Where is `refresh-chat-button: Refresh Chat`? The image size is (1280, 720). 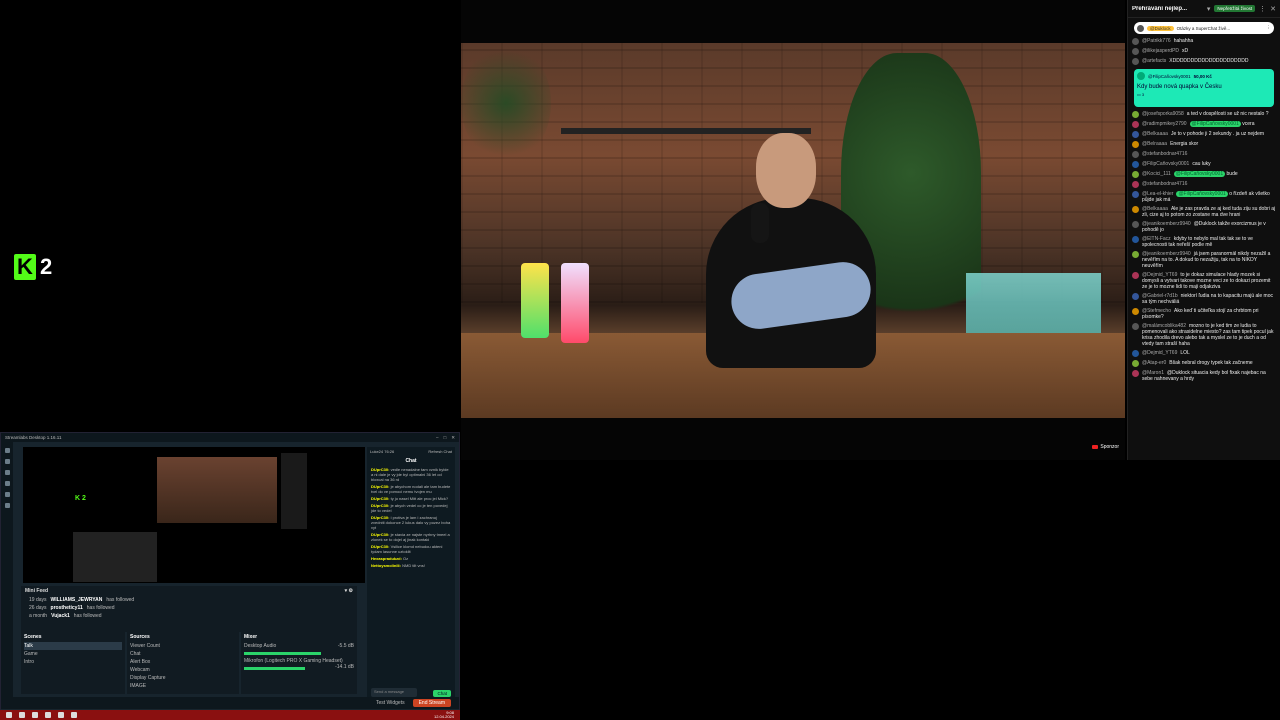
refresh-chat-button: Refresh Chat is located at coordinates (440, 451).